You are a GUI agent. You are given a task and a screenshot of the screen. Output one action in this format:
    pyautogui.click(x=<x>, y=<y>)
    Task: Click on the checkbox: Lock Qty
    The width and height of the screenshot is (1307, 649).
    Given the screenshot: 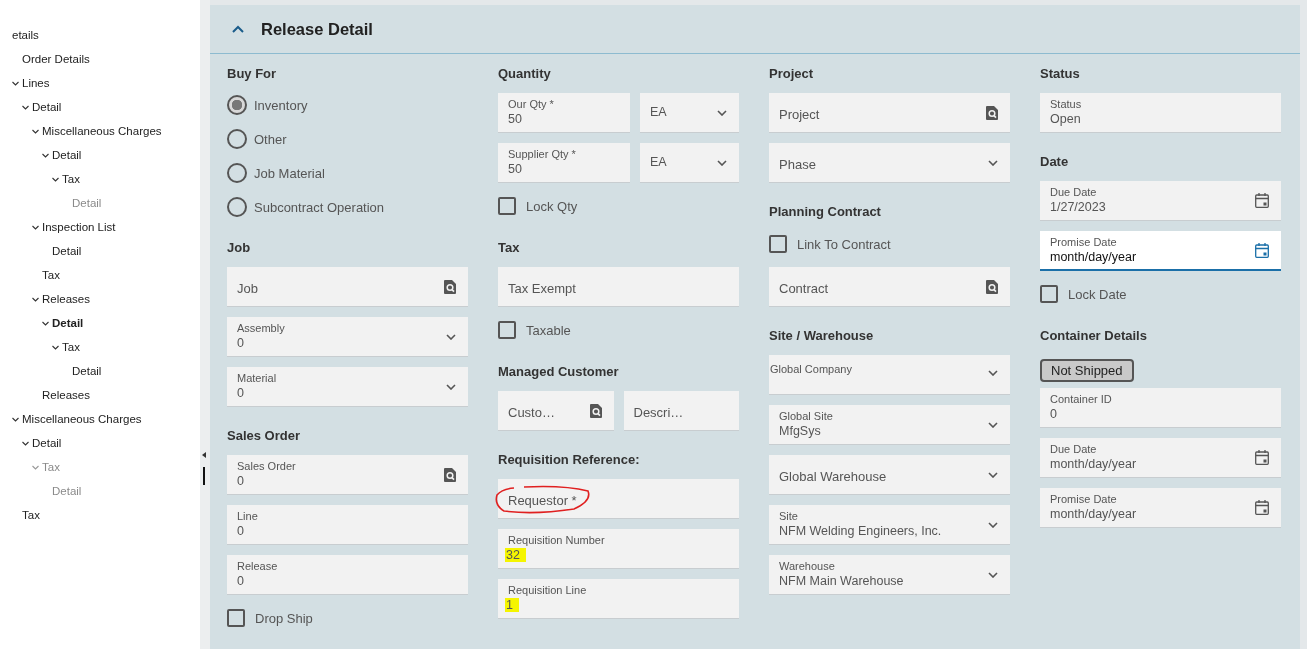 What is the action you would take?
    pyautogui.click(x=538, y=206)
    